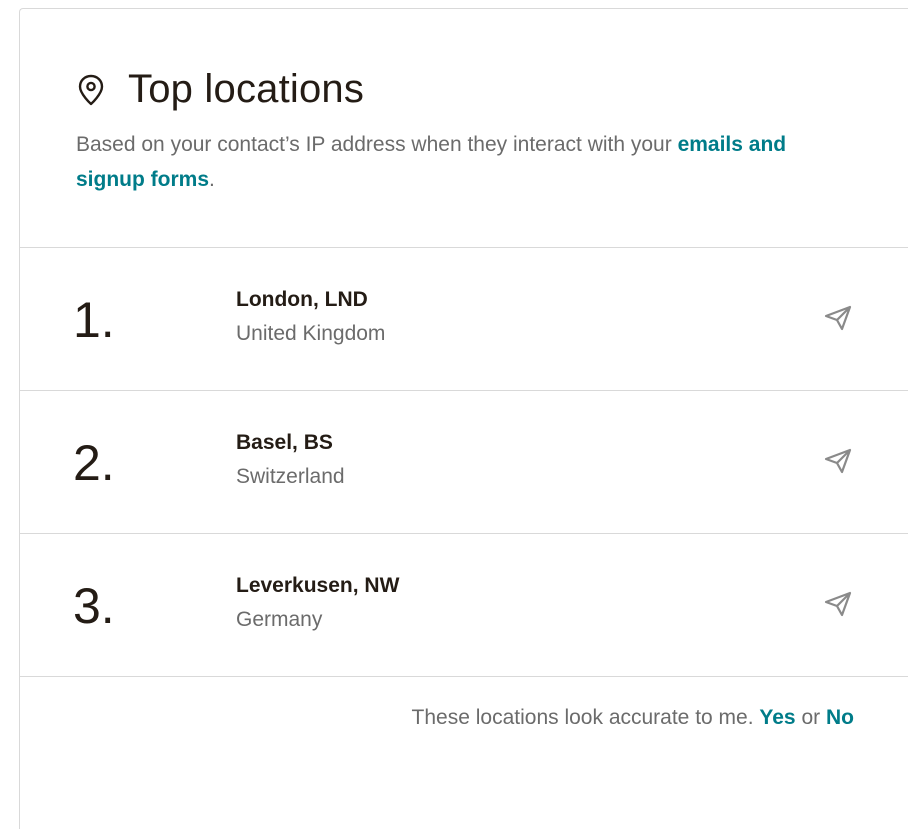  Describe the element at coordinates (777, 717) in the screenshot. I see `yes-link: Yes` at that location.